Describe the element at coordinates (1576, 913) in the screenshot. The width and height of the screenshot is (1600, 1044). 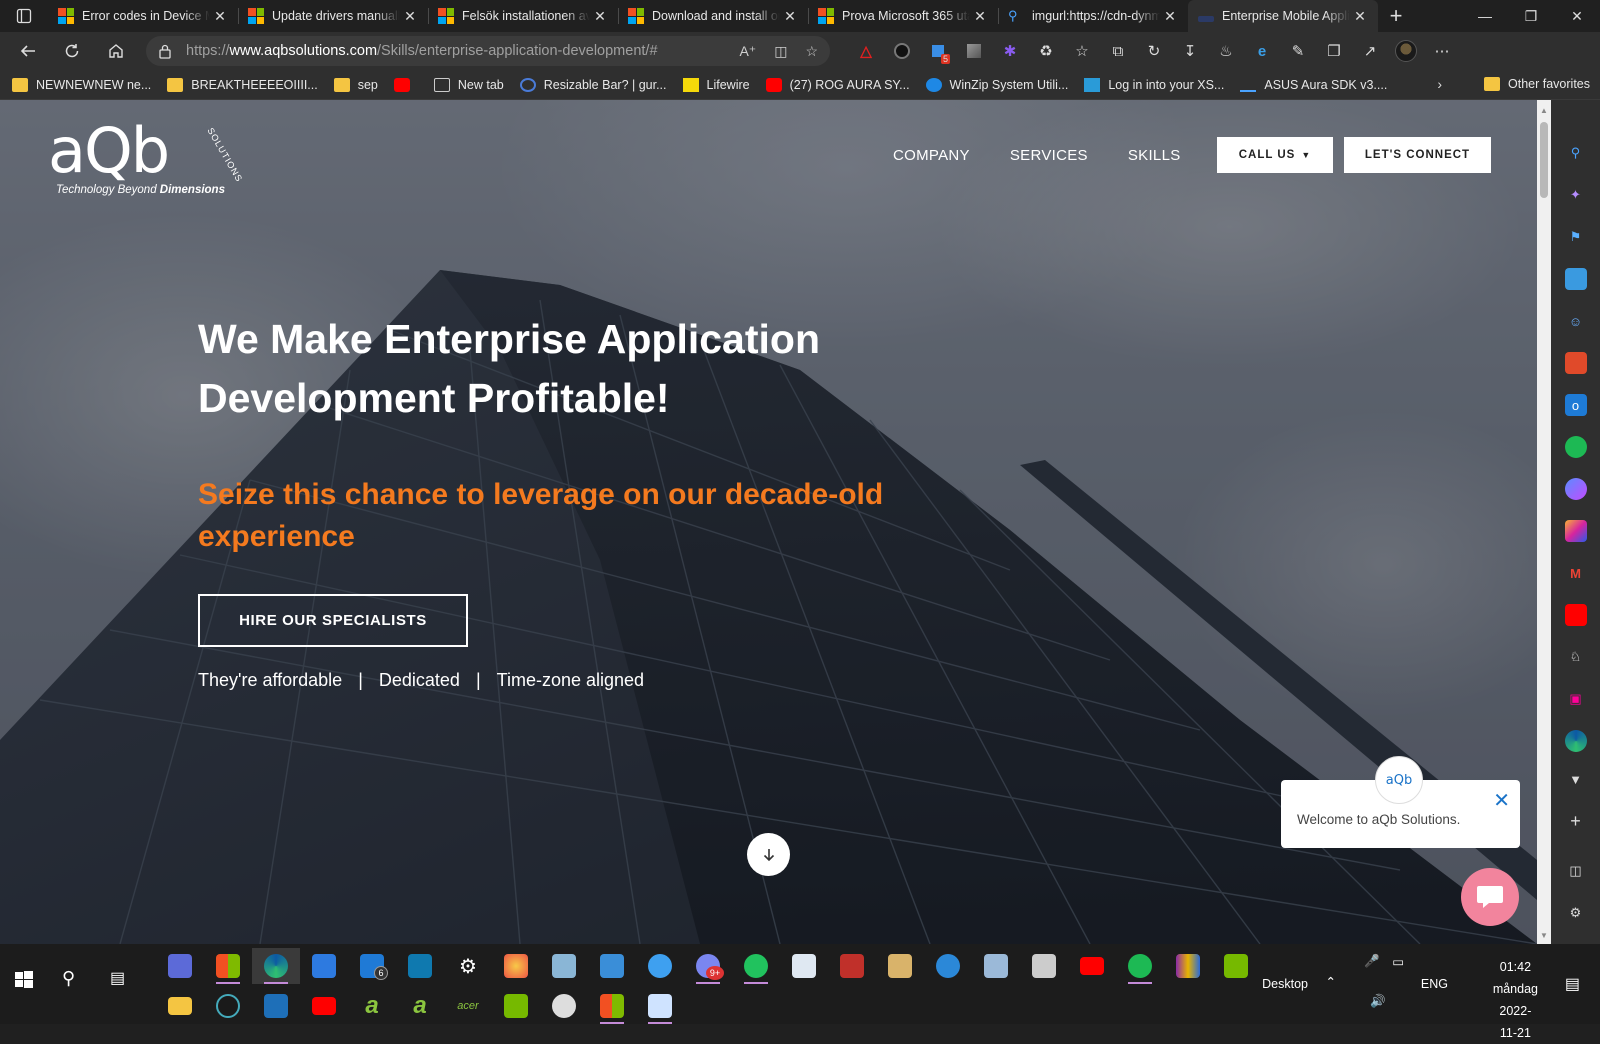
I see `sidebar-settings-icon: ⚙` at that location.